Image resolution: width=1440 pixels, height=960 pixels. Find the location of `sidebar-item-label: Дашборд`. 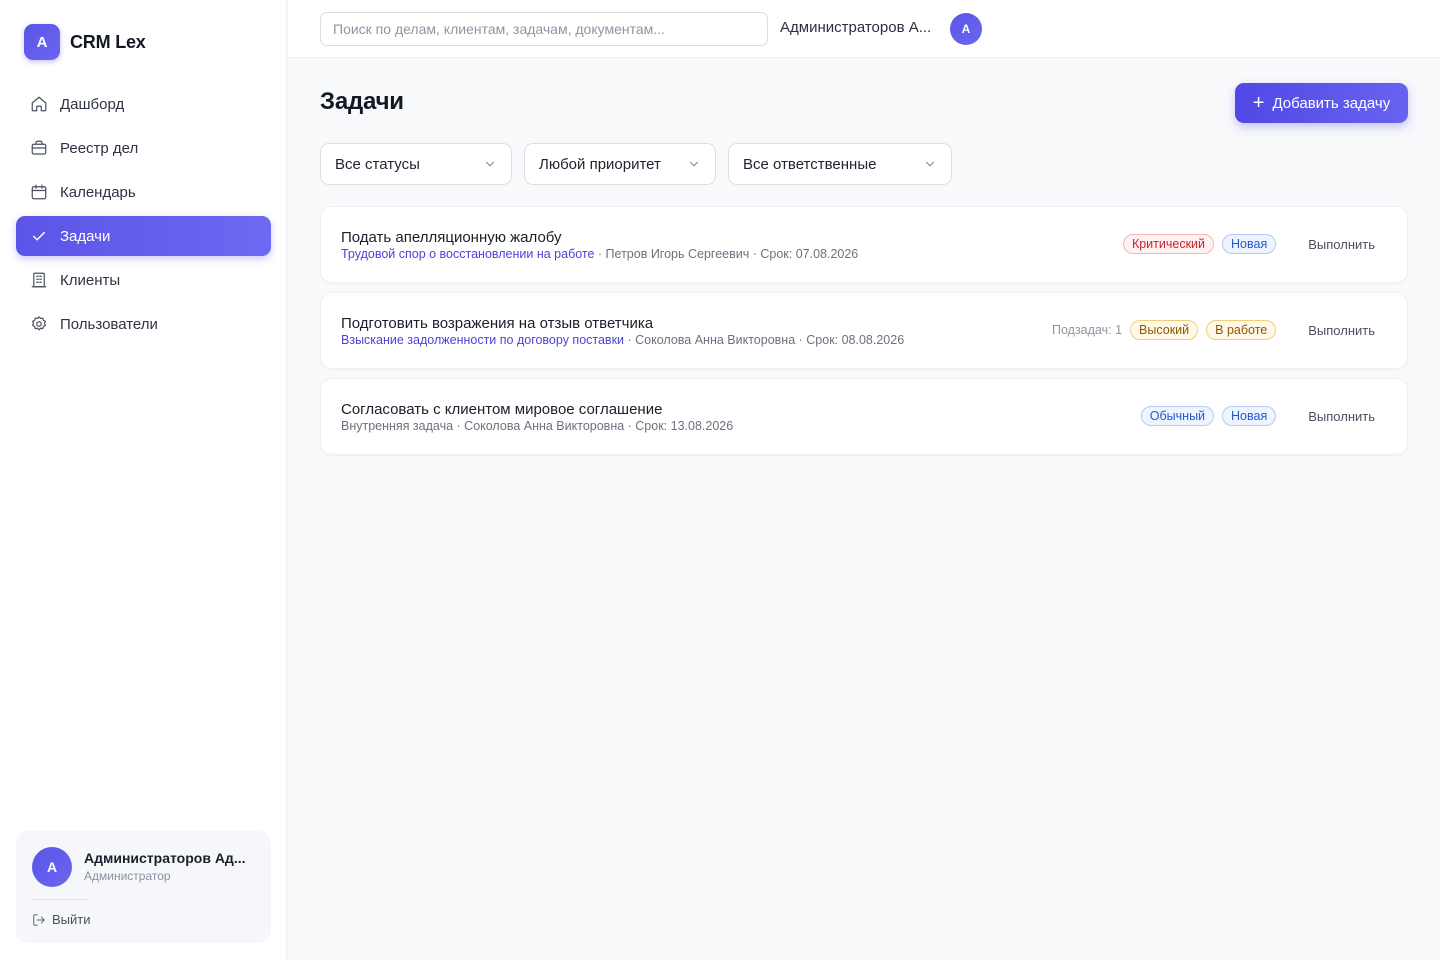

sidebar-item-label: Дашборд is located at coordinates (92, 104).